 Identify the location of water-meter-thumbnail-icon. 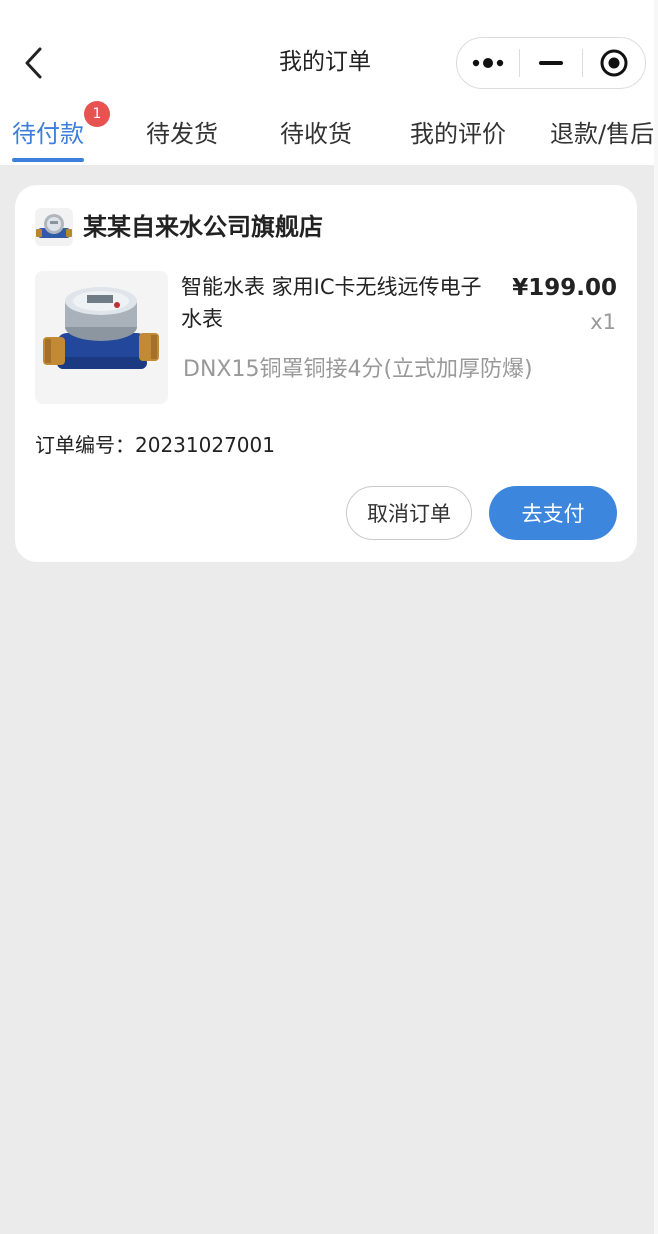
(54, 226).